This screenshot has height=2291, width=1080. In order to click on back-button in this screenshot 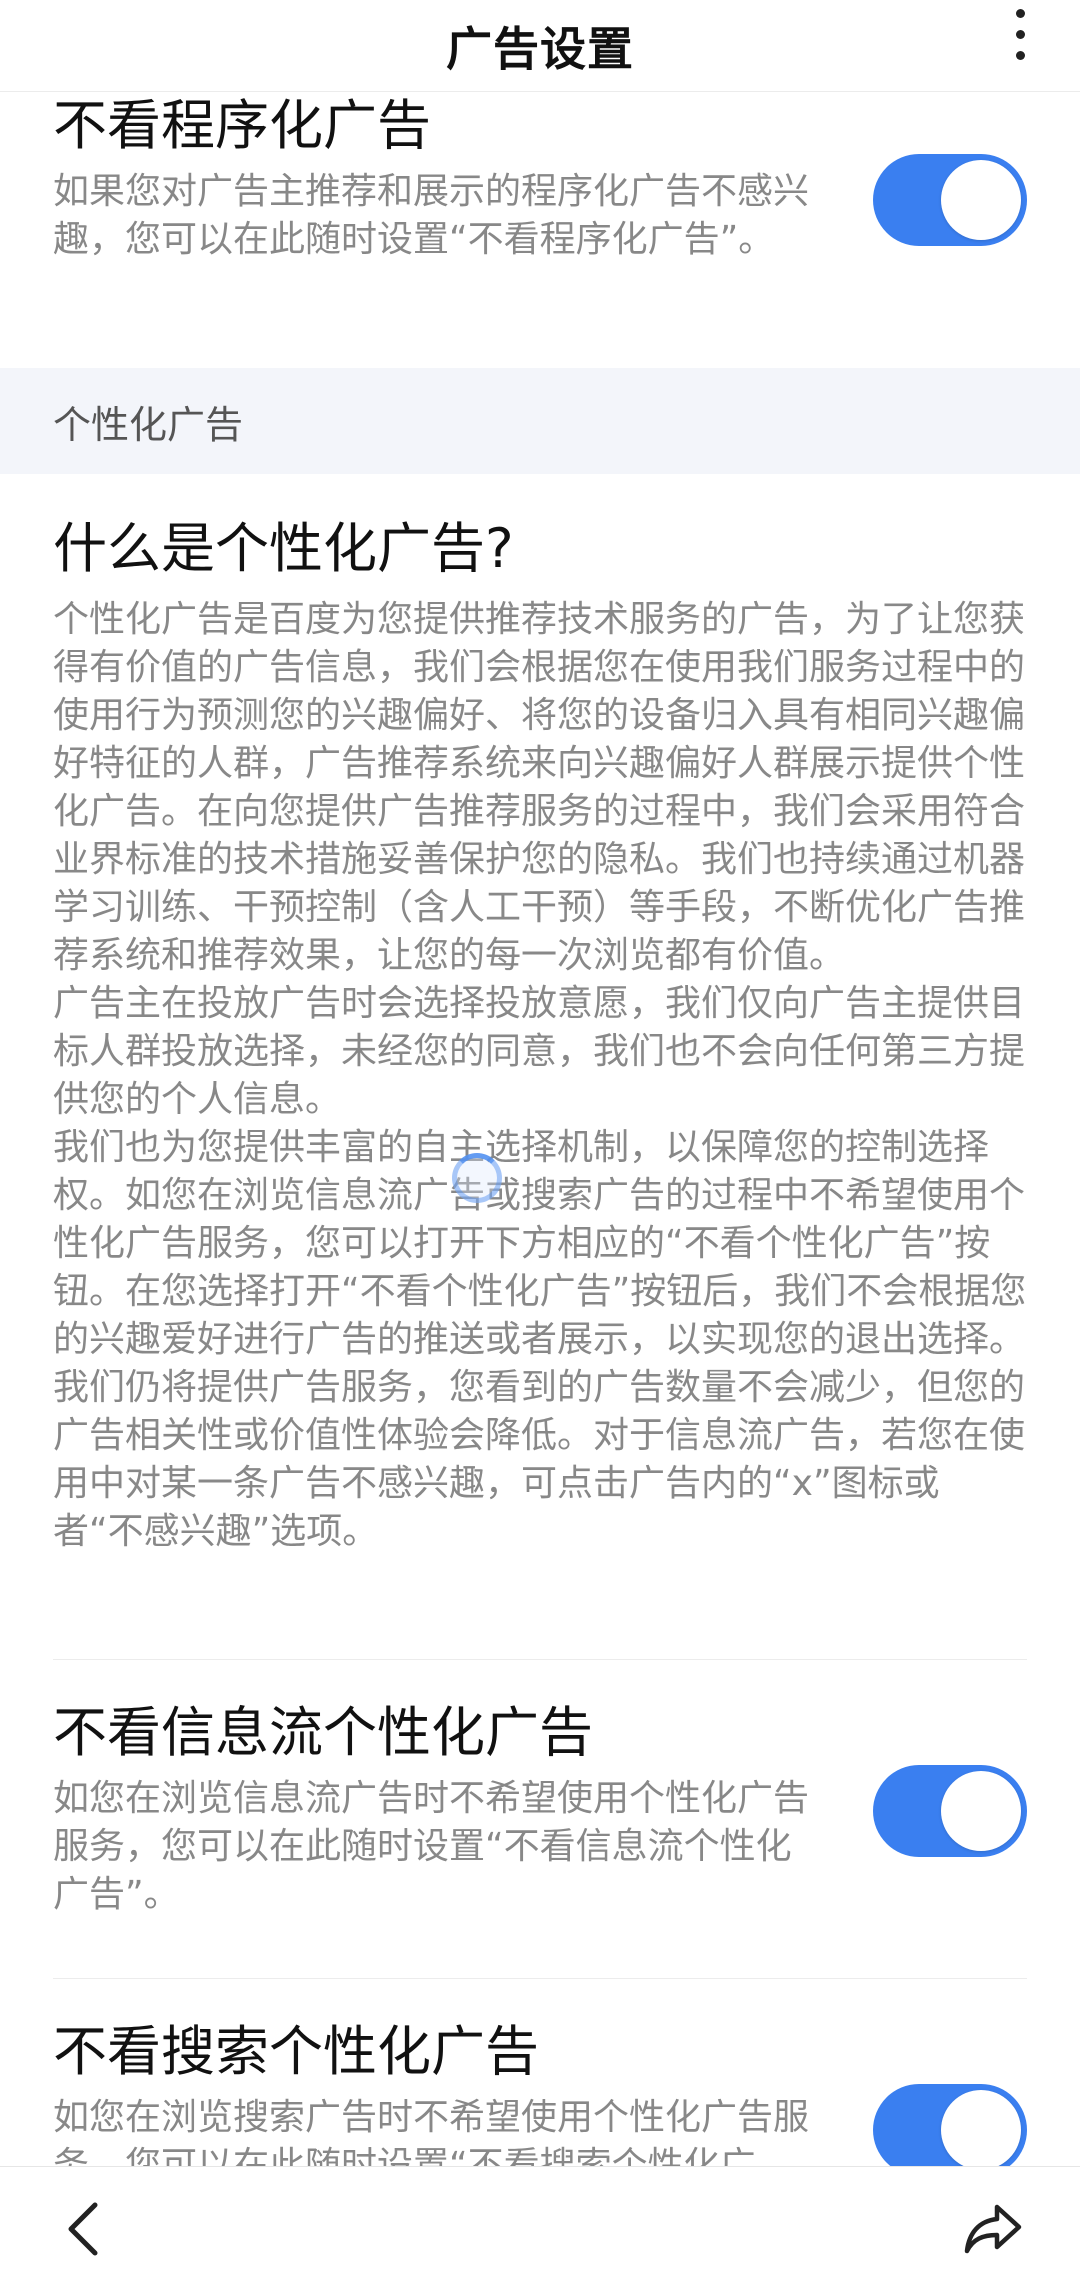, I will do `click(85, 2229)`.